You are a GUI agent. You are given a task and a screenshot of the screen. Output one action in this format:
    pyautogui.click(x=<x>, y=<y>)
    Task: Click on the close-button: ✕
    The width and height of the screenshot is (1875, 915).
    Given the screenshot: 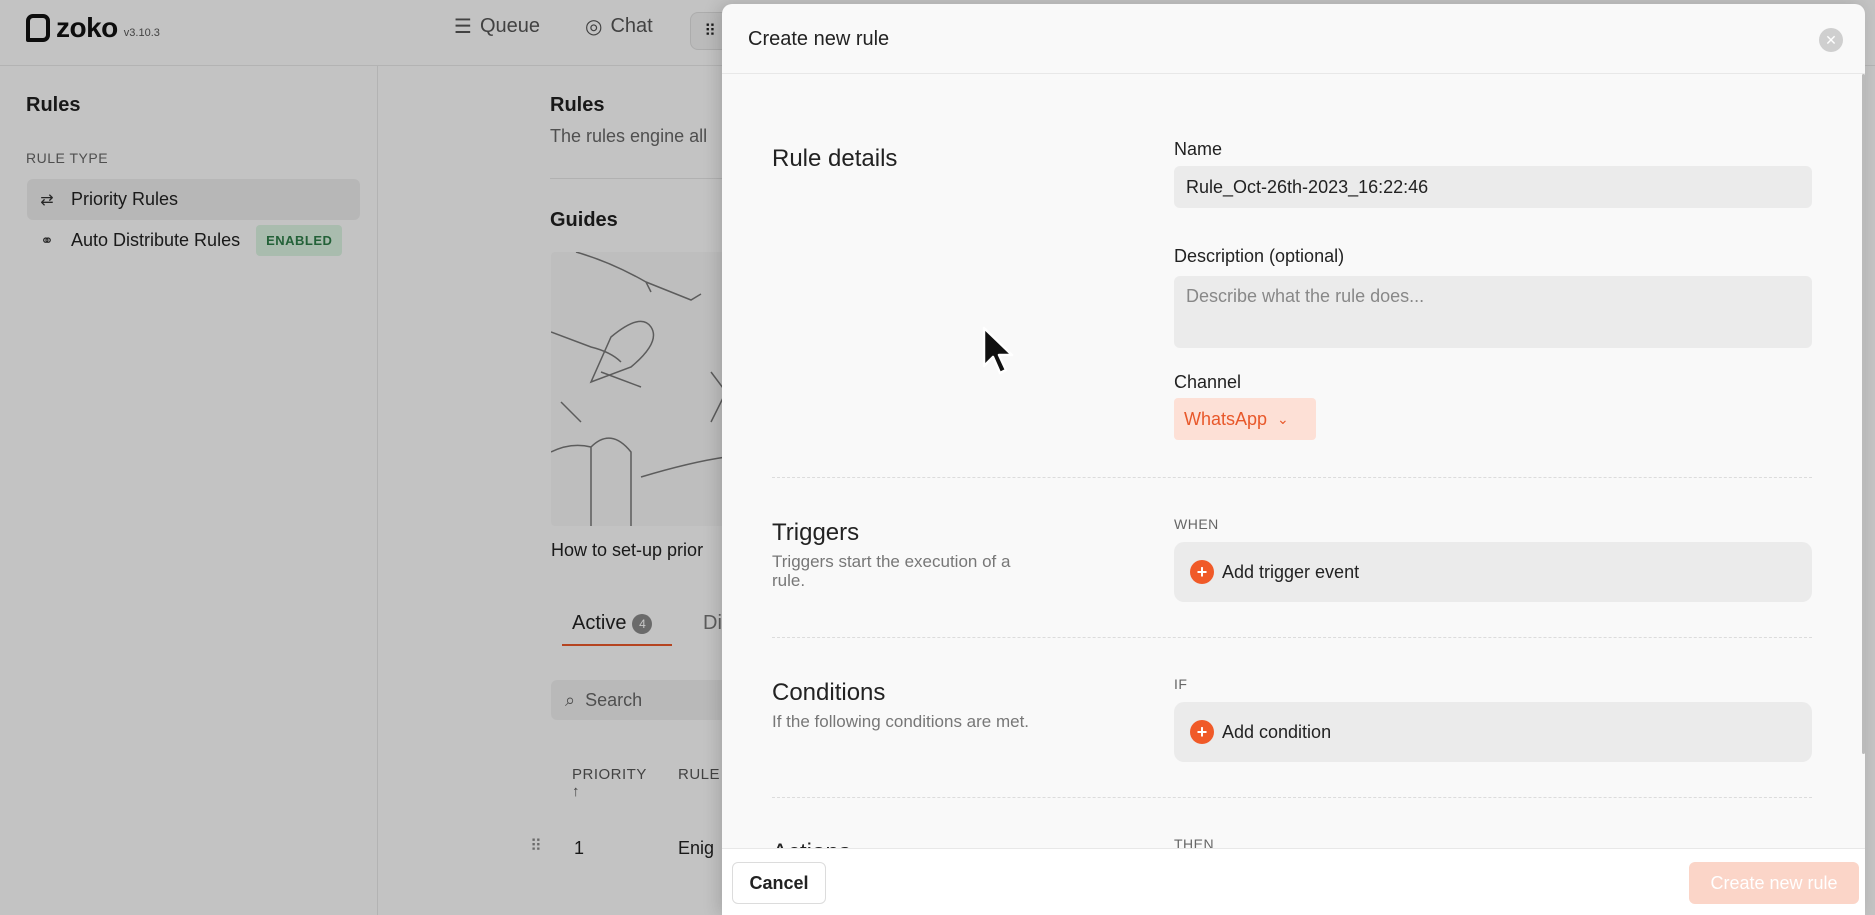 What is the action you would take?
    pyautogui.click(x=1831, y=40)
    